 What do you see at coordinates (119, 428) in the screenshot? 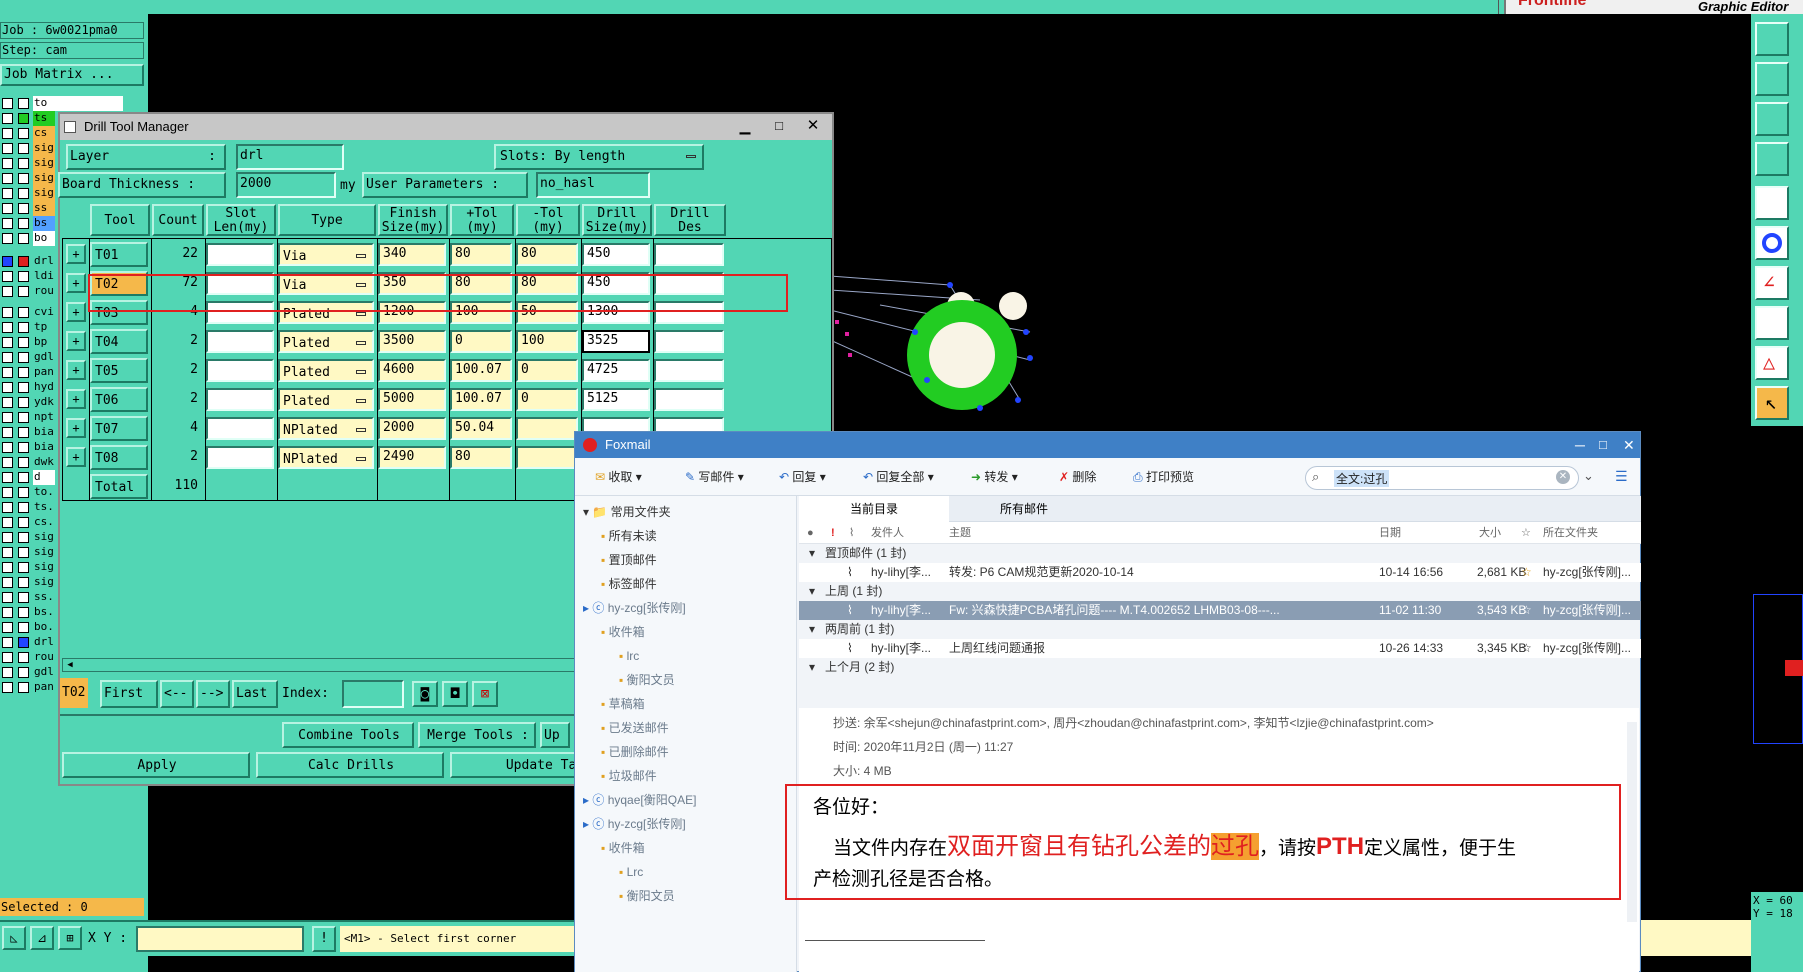
I see `tool-button: T07` at bounding box center [119, 428].